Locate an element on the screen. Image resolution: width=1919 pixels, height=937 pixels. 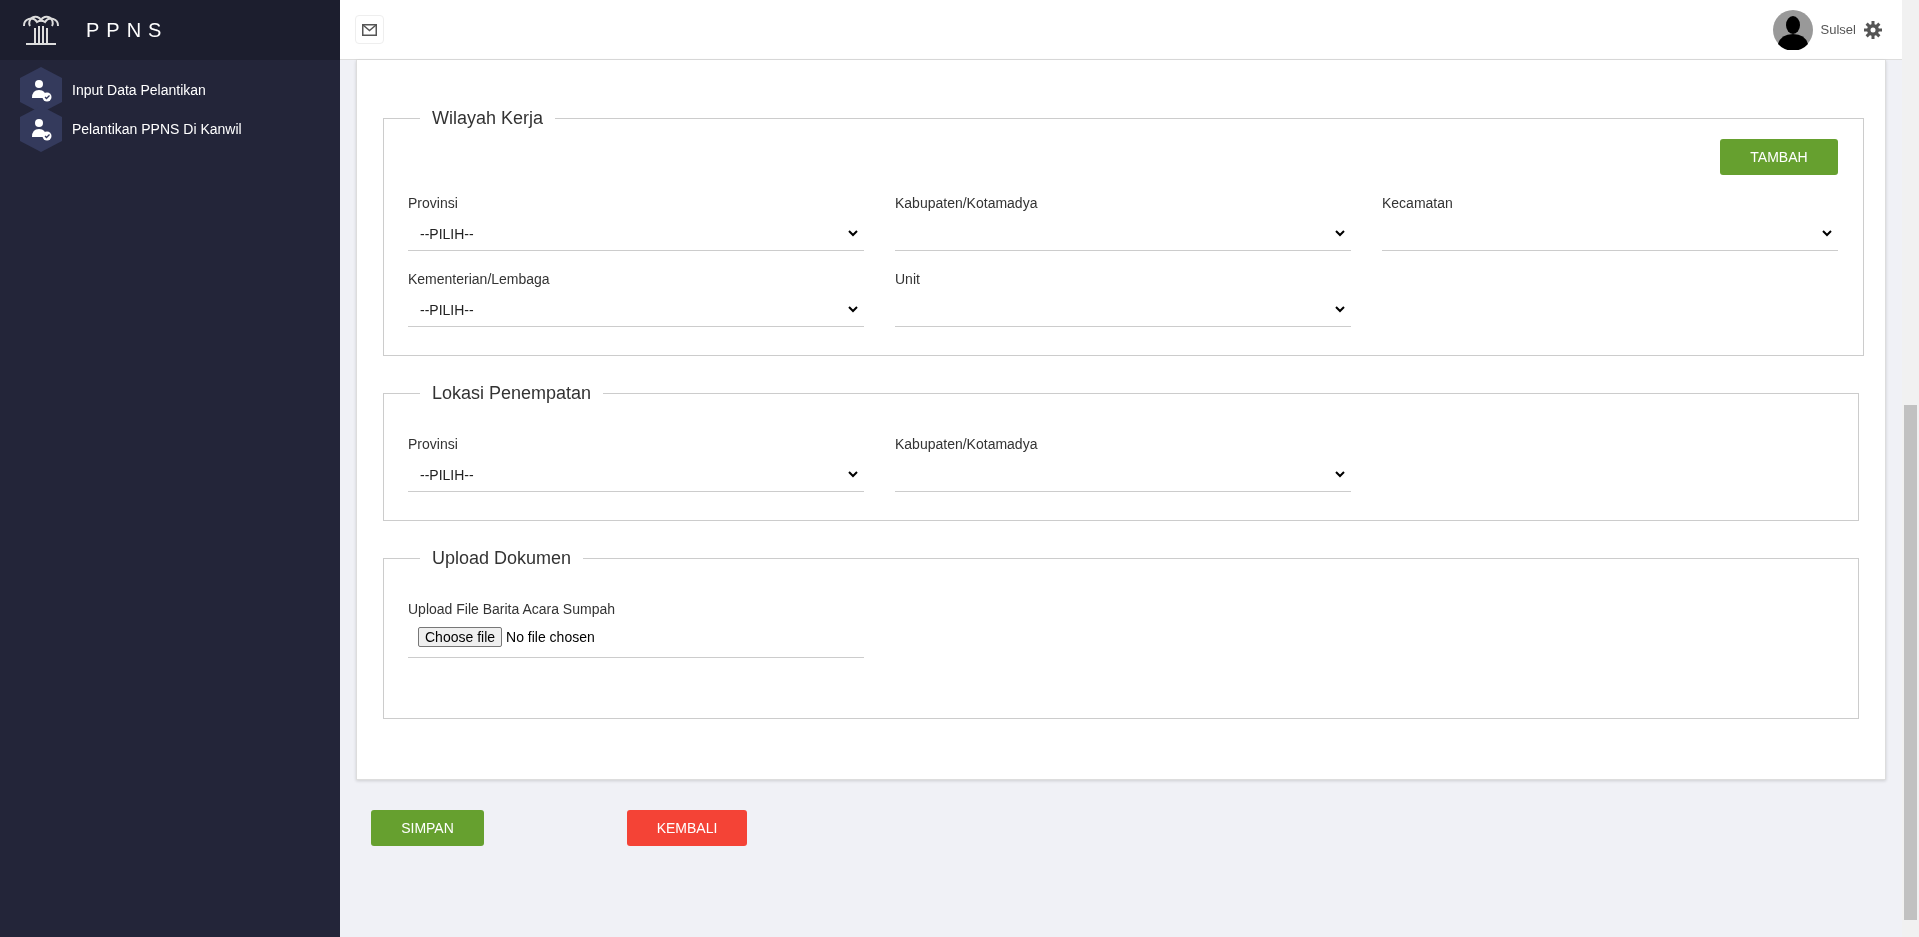
field-label: Unit is located at coordinates (908, 279).